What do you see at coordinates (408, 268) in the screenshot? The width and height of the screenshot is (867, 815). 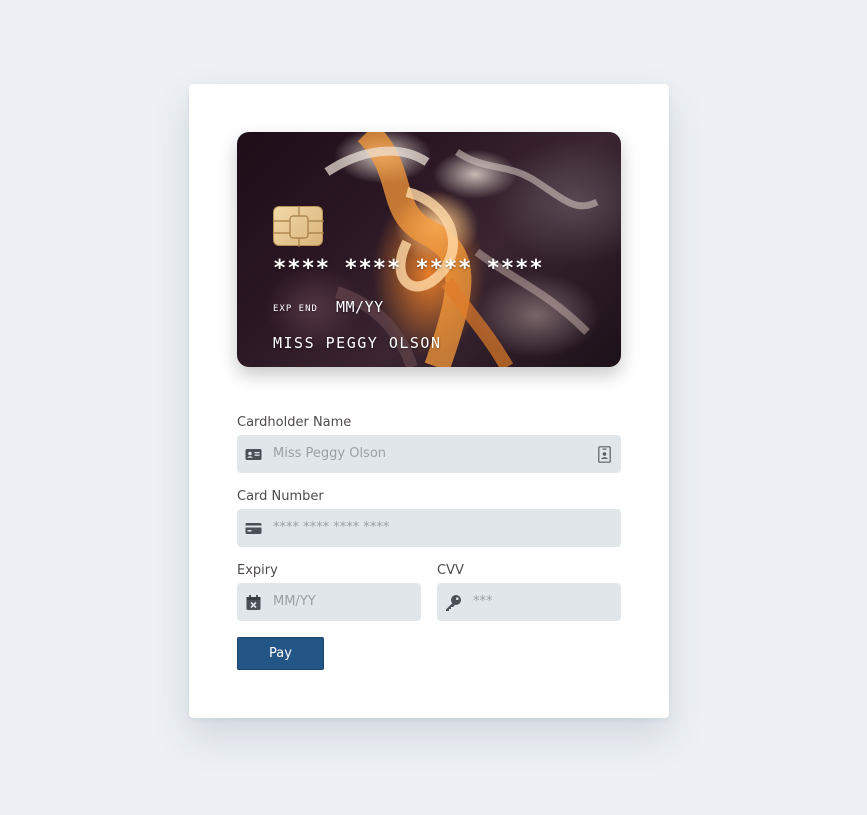 I see `card-number-display: **** **** **** ****` at bounding box center [408, 268].